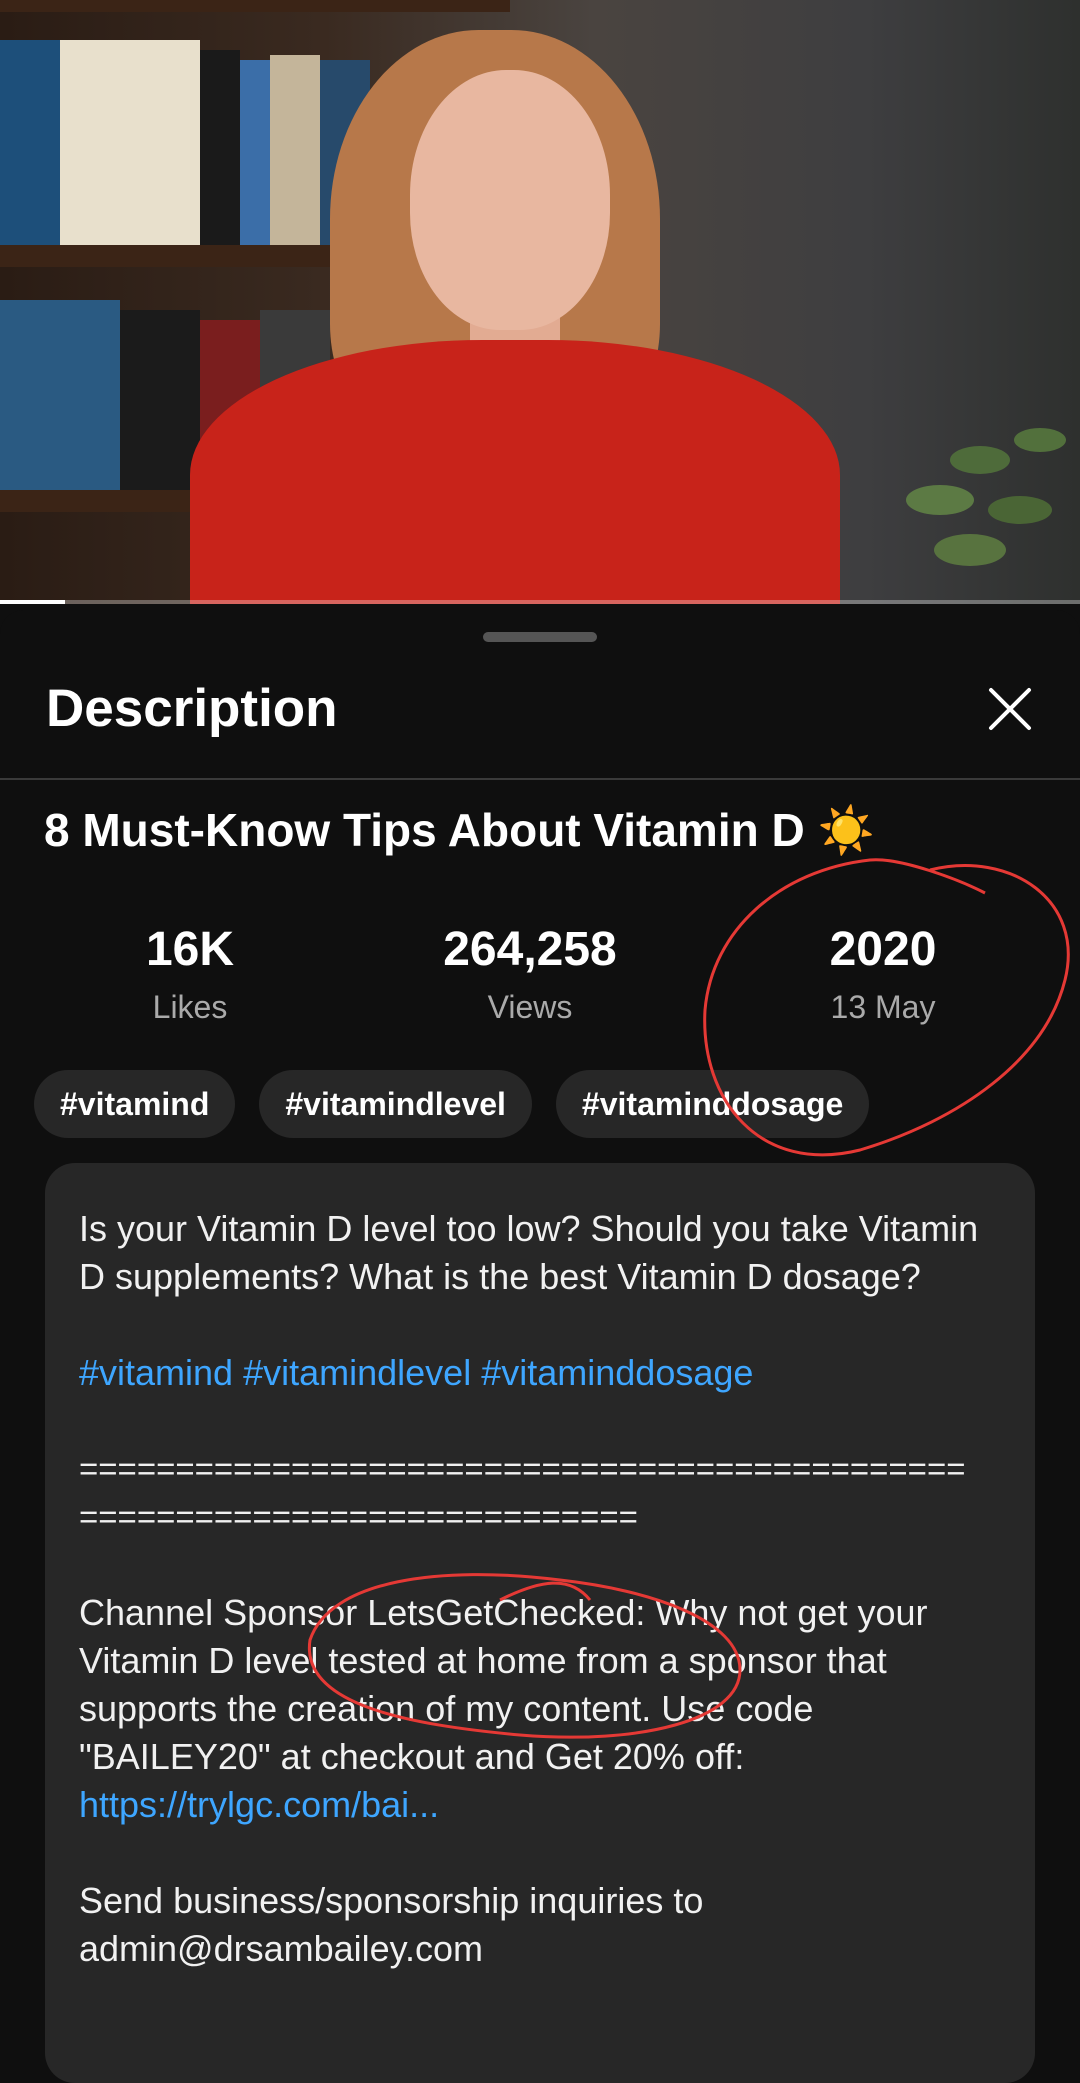 The width and height of the screenshot is (1080, 2083). What do you see at coordinates (192, 708) in the screenshot?
I see `sheet-title: Description` at bounding box center [192, 708].